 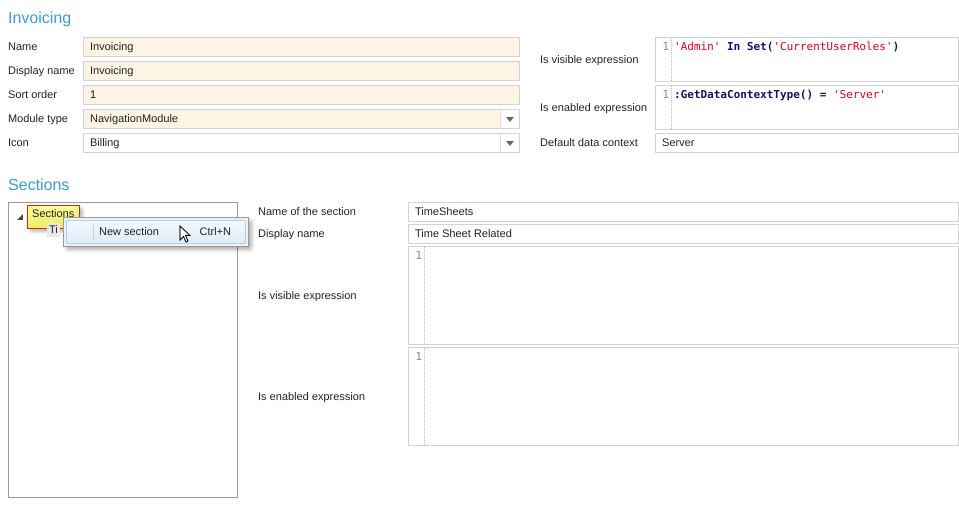 I want to click on text-field: 1, so click(x=301, y=95).